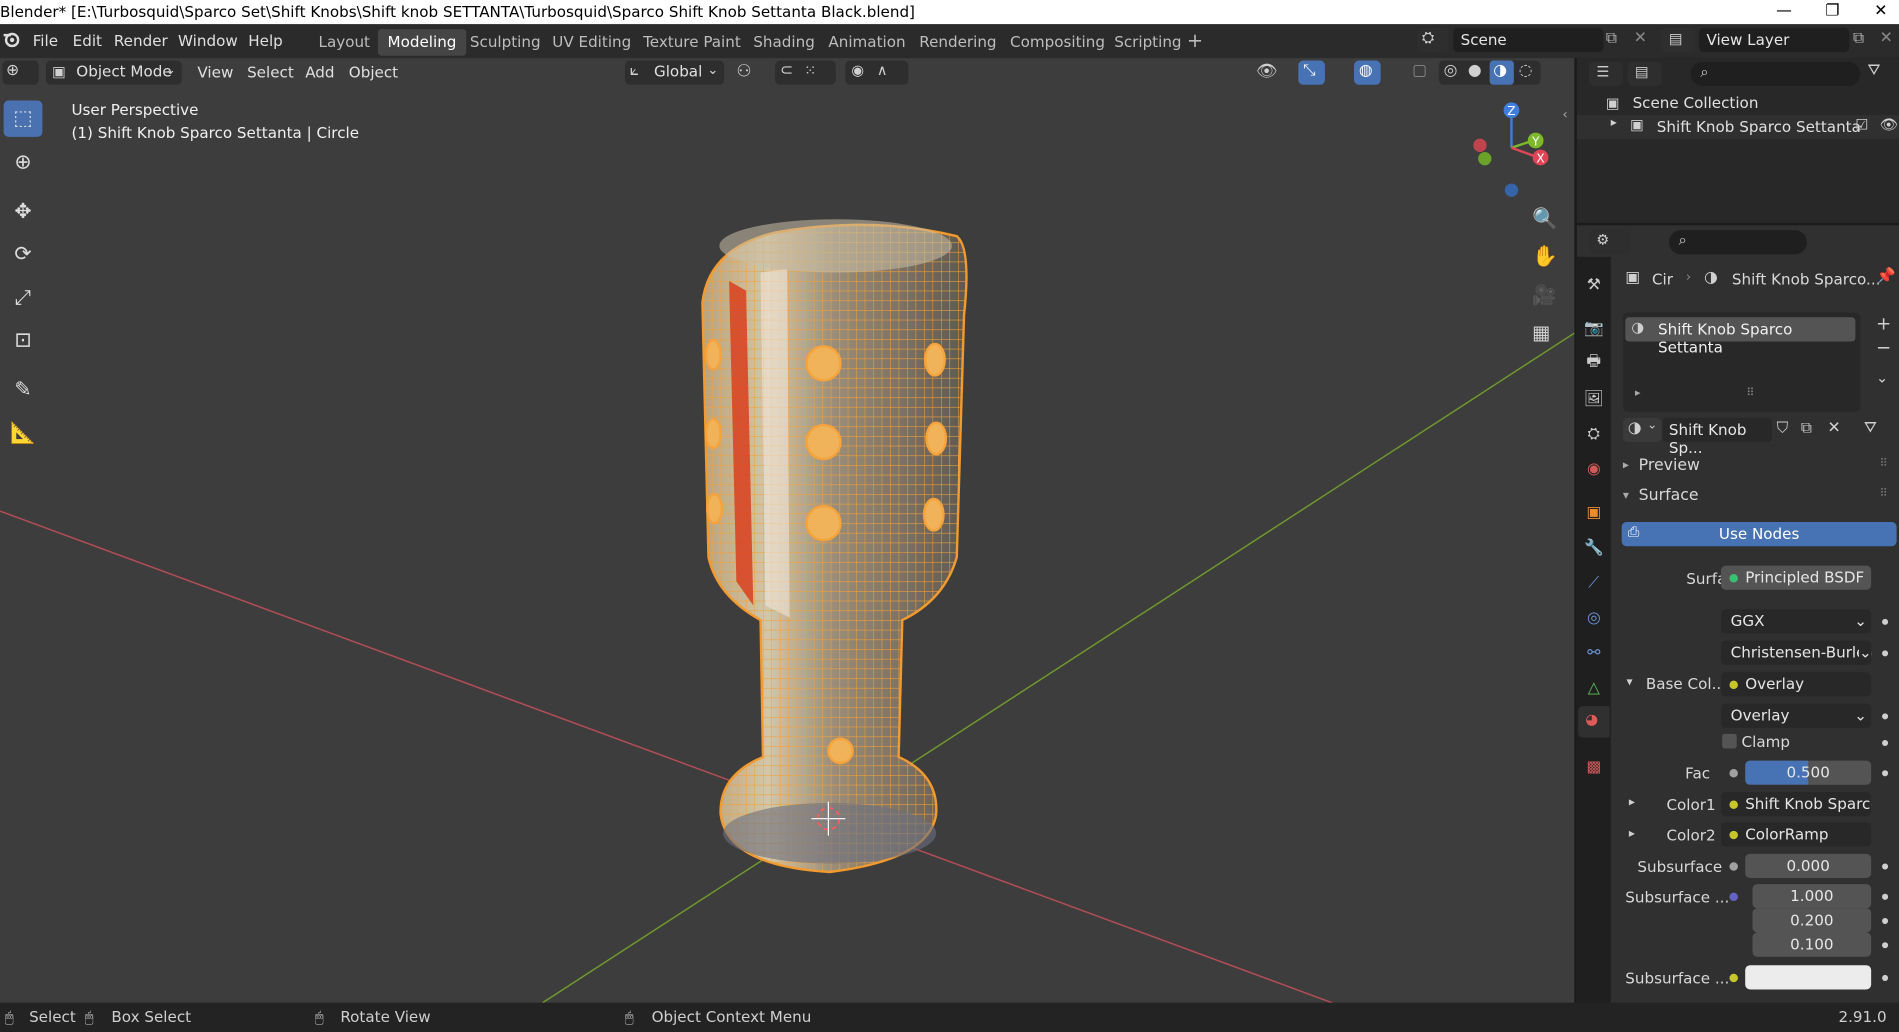 The image size is (1899, 1032). What do you see at coordinates (1775, 73) in the screenshot?
I see `outliner-search-input: ⌕` at bounding box center [1775, 73].